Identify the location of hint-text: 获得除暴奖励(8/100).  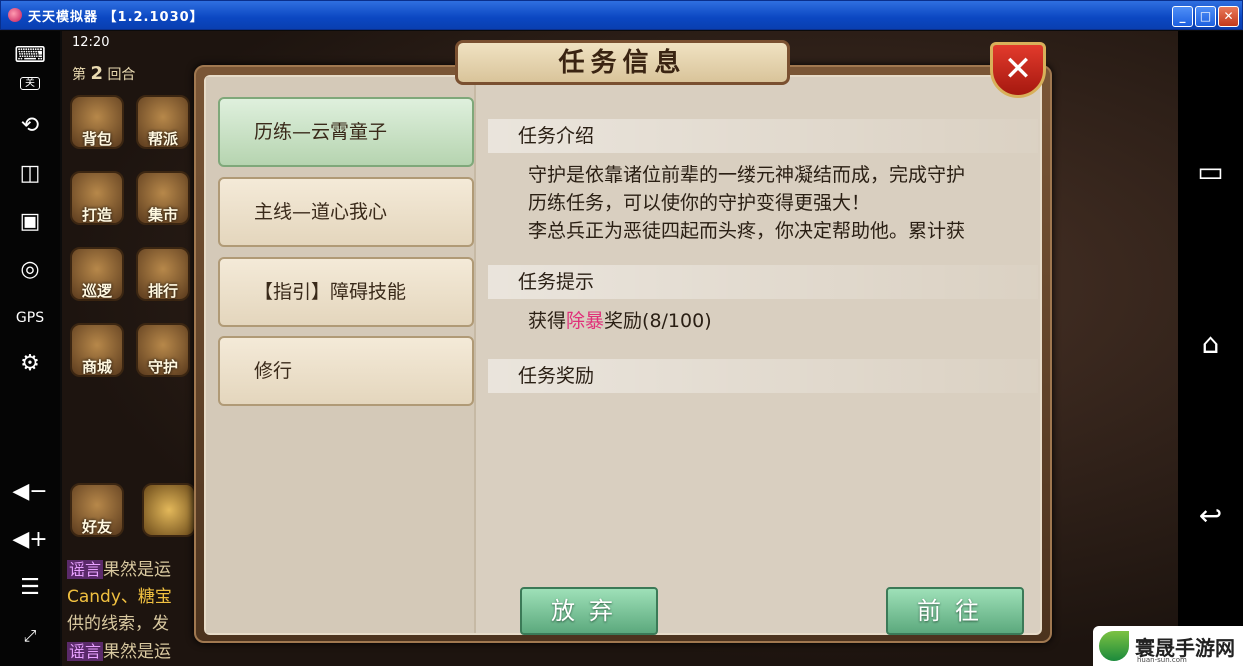
(620, 321).